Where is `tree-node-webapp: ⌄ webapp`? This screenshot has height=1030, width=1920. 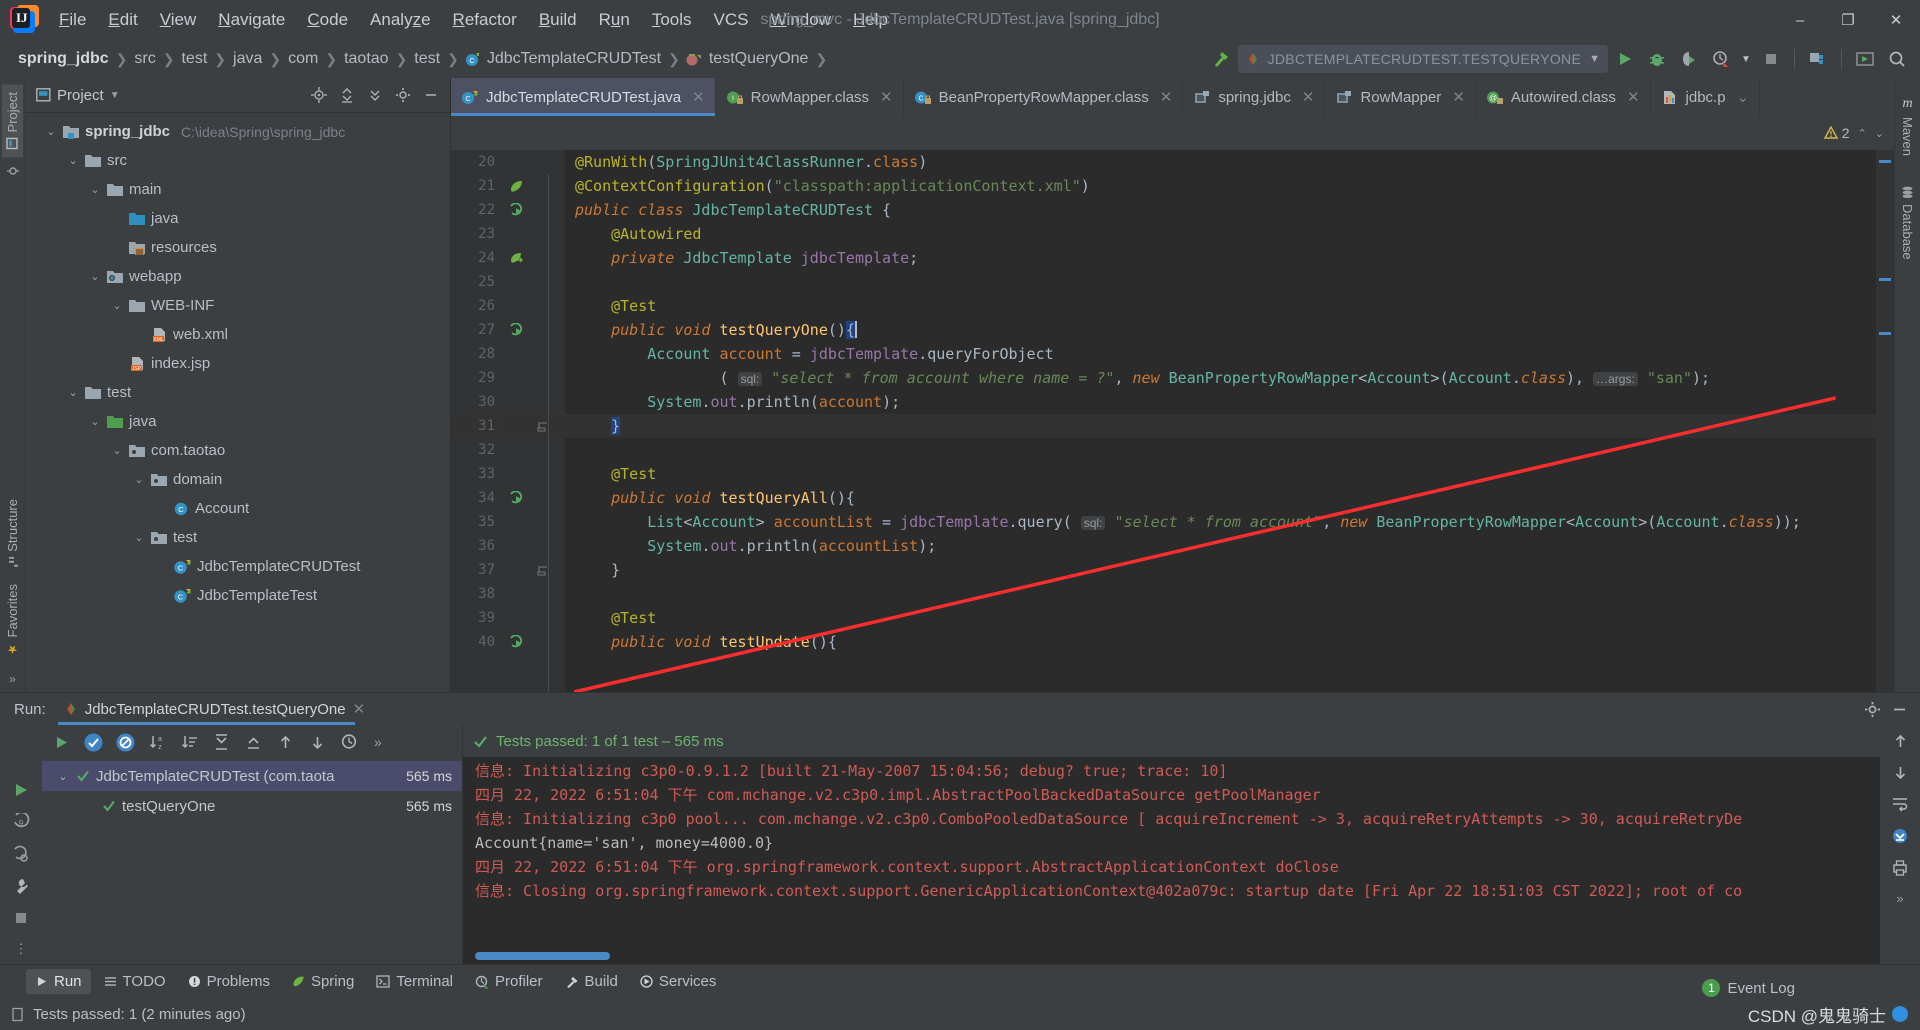
tree-node-webapp: ⌄ webapp is located at coordinates (238, 276).